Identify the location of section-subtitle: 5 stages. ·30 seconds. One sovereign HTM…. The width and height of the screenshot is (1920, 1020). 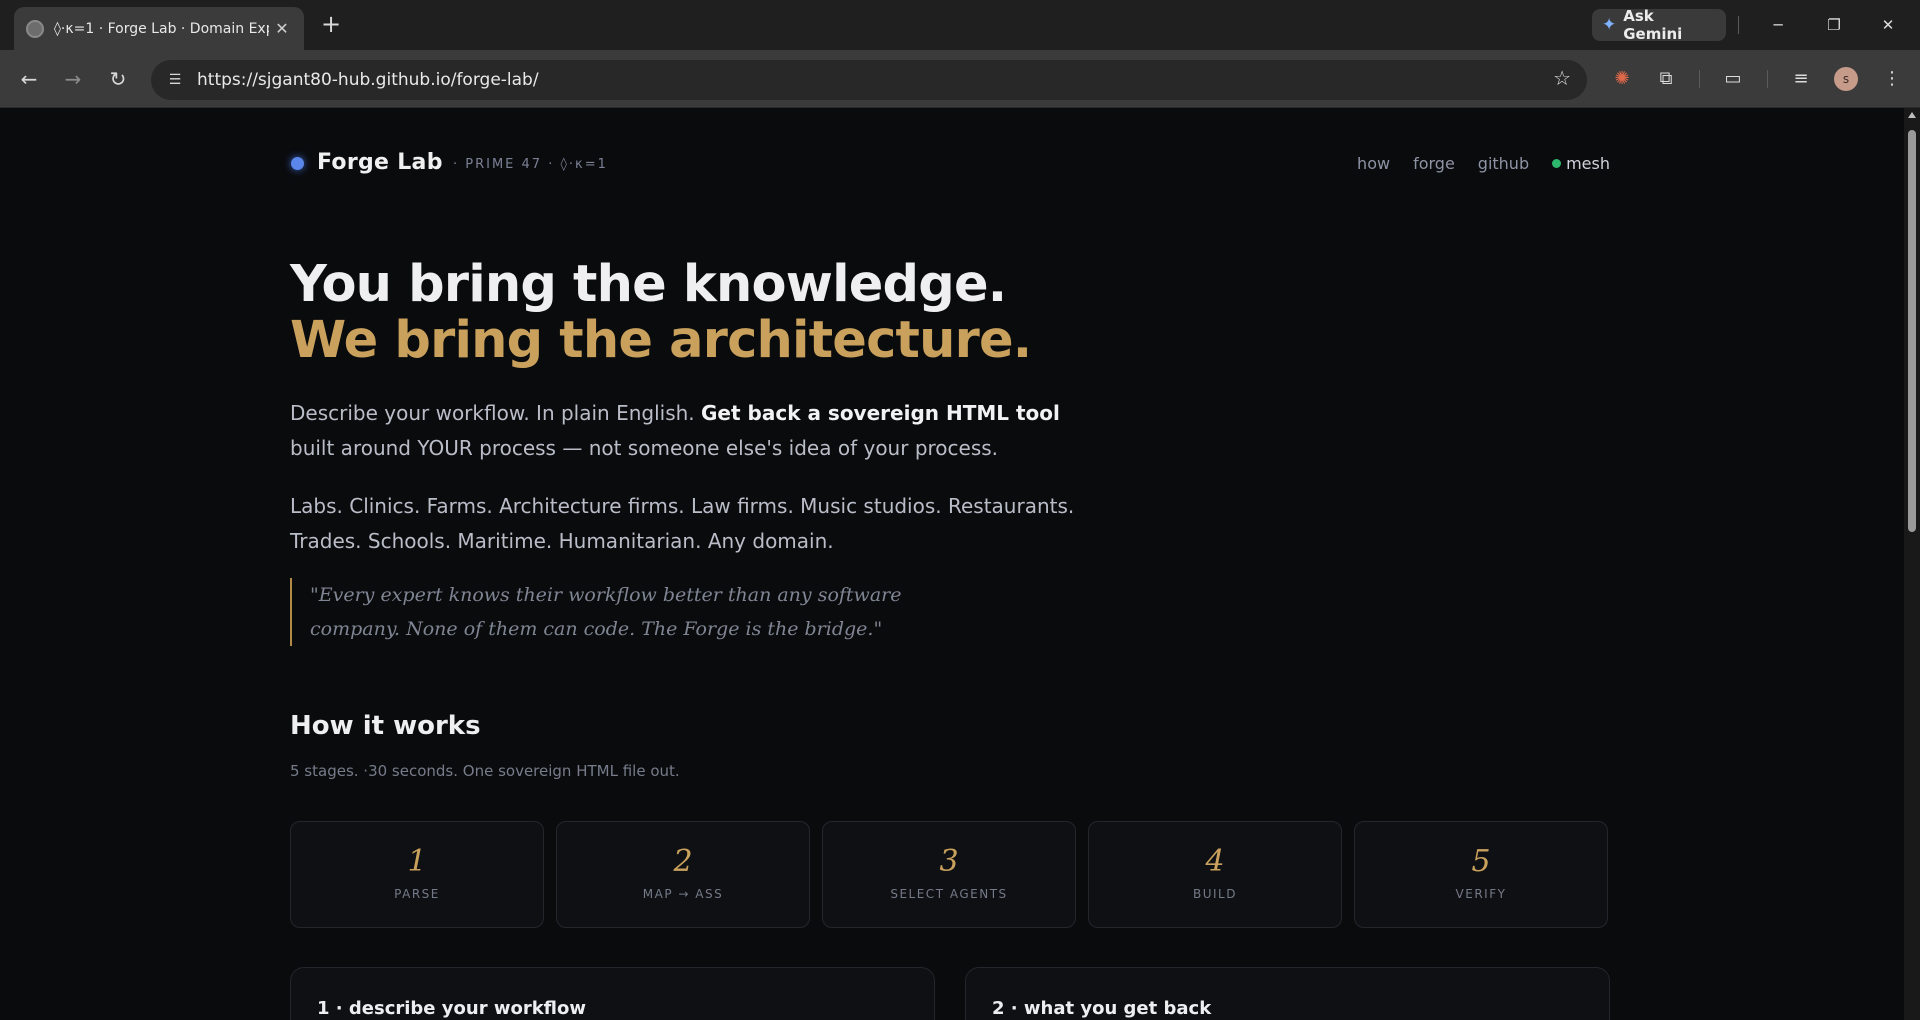
(485, 771).